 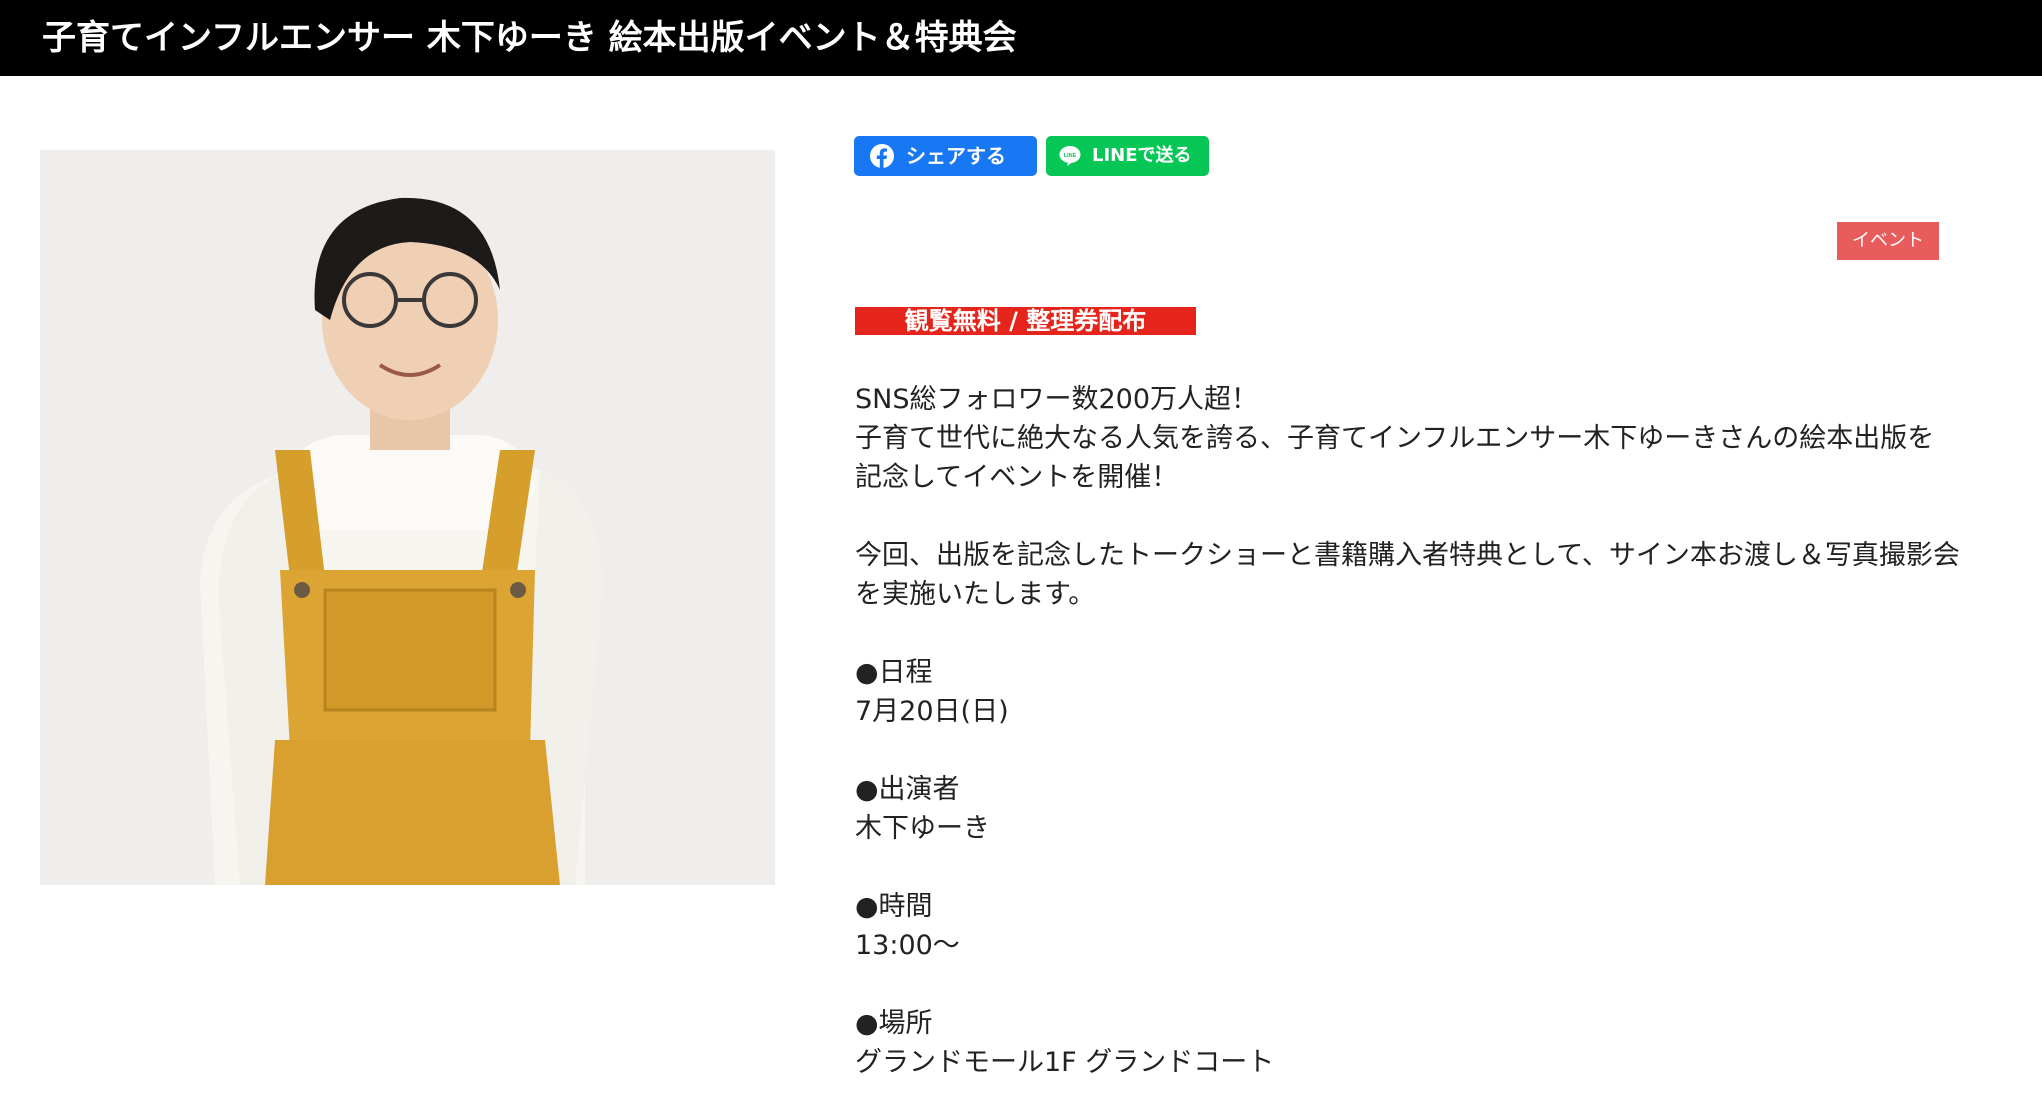 What do you see at coordinates (529, 38) in the screenshot?
I see `page-title: 子育てインフルエンサー 木下ゆーき 絵本出版イベント＆特典会` at bounding box center [529, 38].